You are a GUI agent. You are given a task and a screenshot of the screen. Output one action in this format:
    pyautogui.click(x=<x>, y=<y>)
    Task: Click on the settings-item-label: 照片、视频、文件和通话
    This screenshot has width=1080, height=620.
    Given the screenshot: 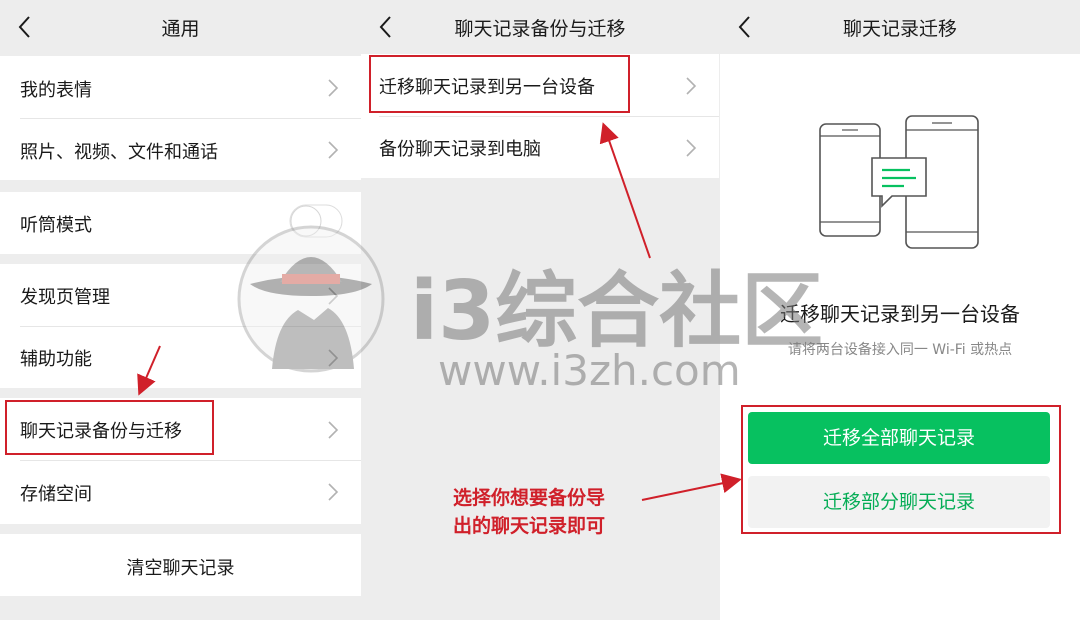 What is the action you would take?
    pyautogui.click(x=119, y=152)
    